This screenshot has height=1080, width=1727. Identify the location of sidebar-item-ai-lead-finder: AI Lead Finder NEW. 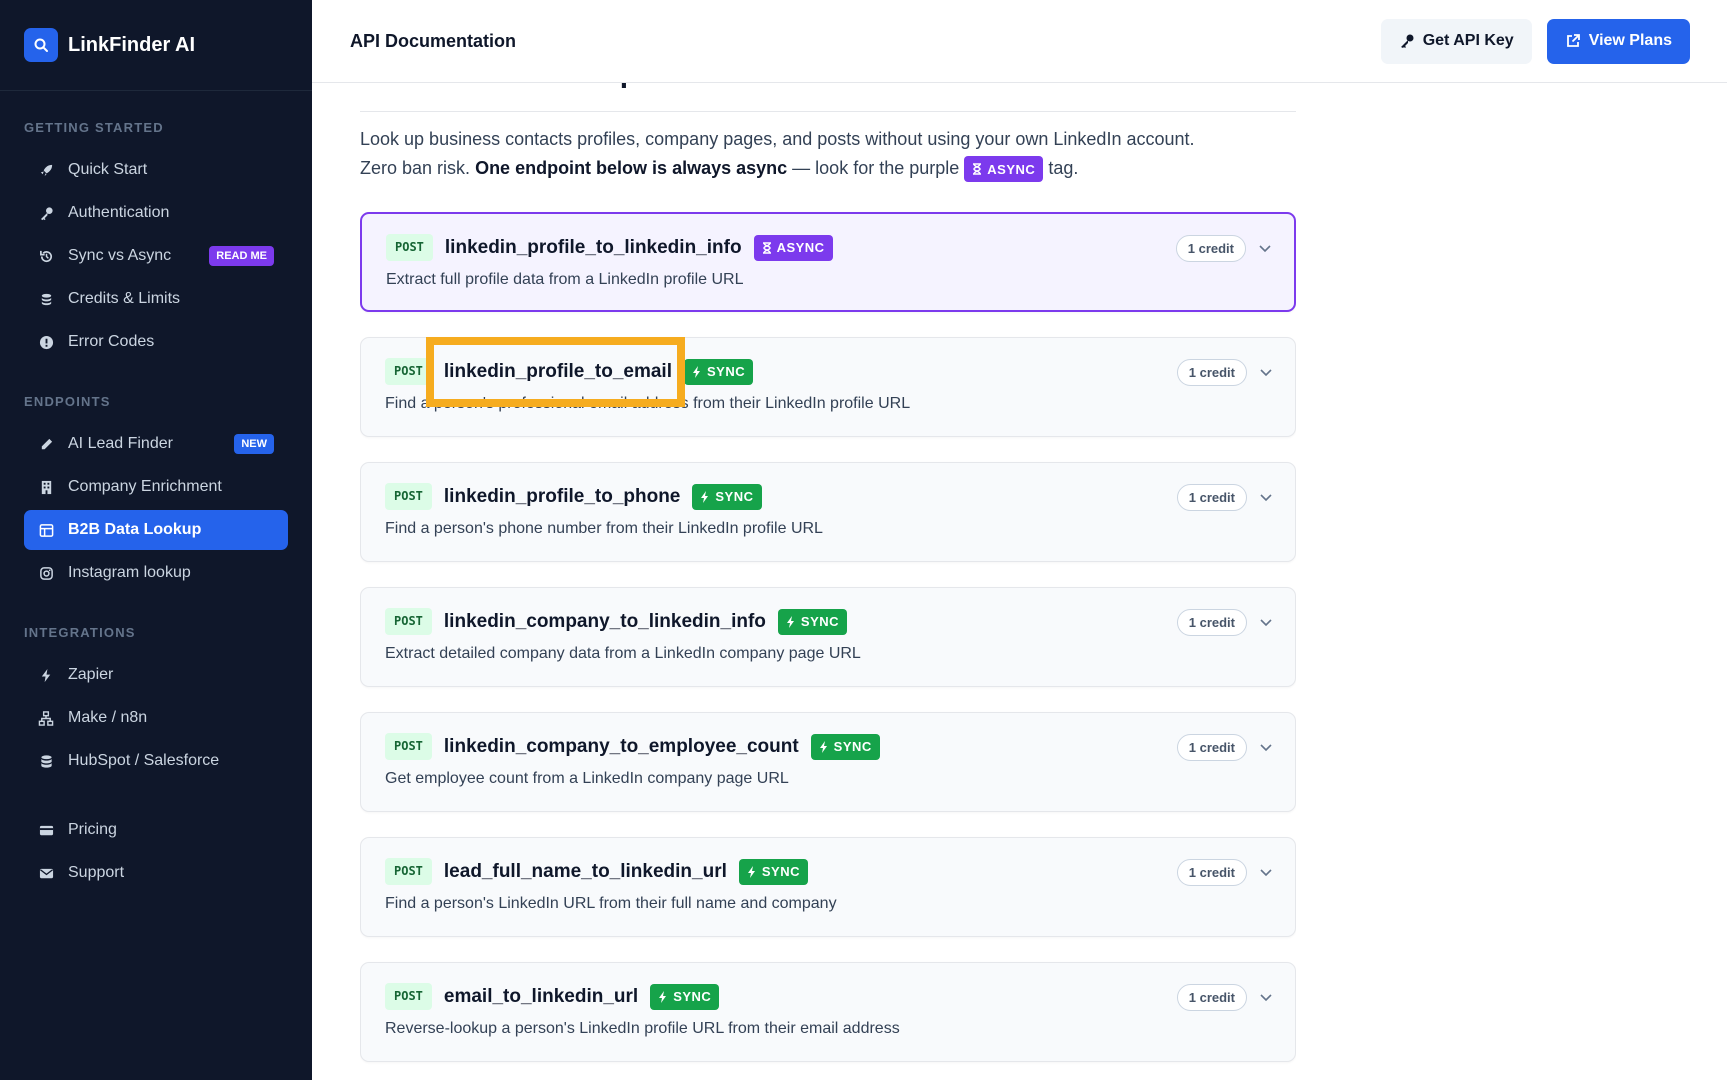
(156, 444).